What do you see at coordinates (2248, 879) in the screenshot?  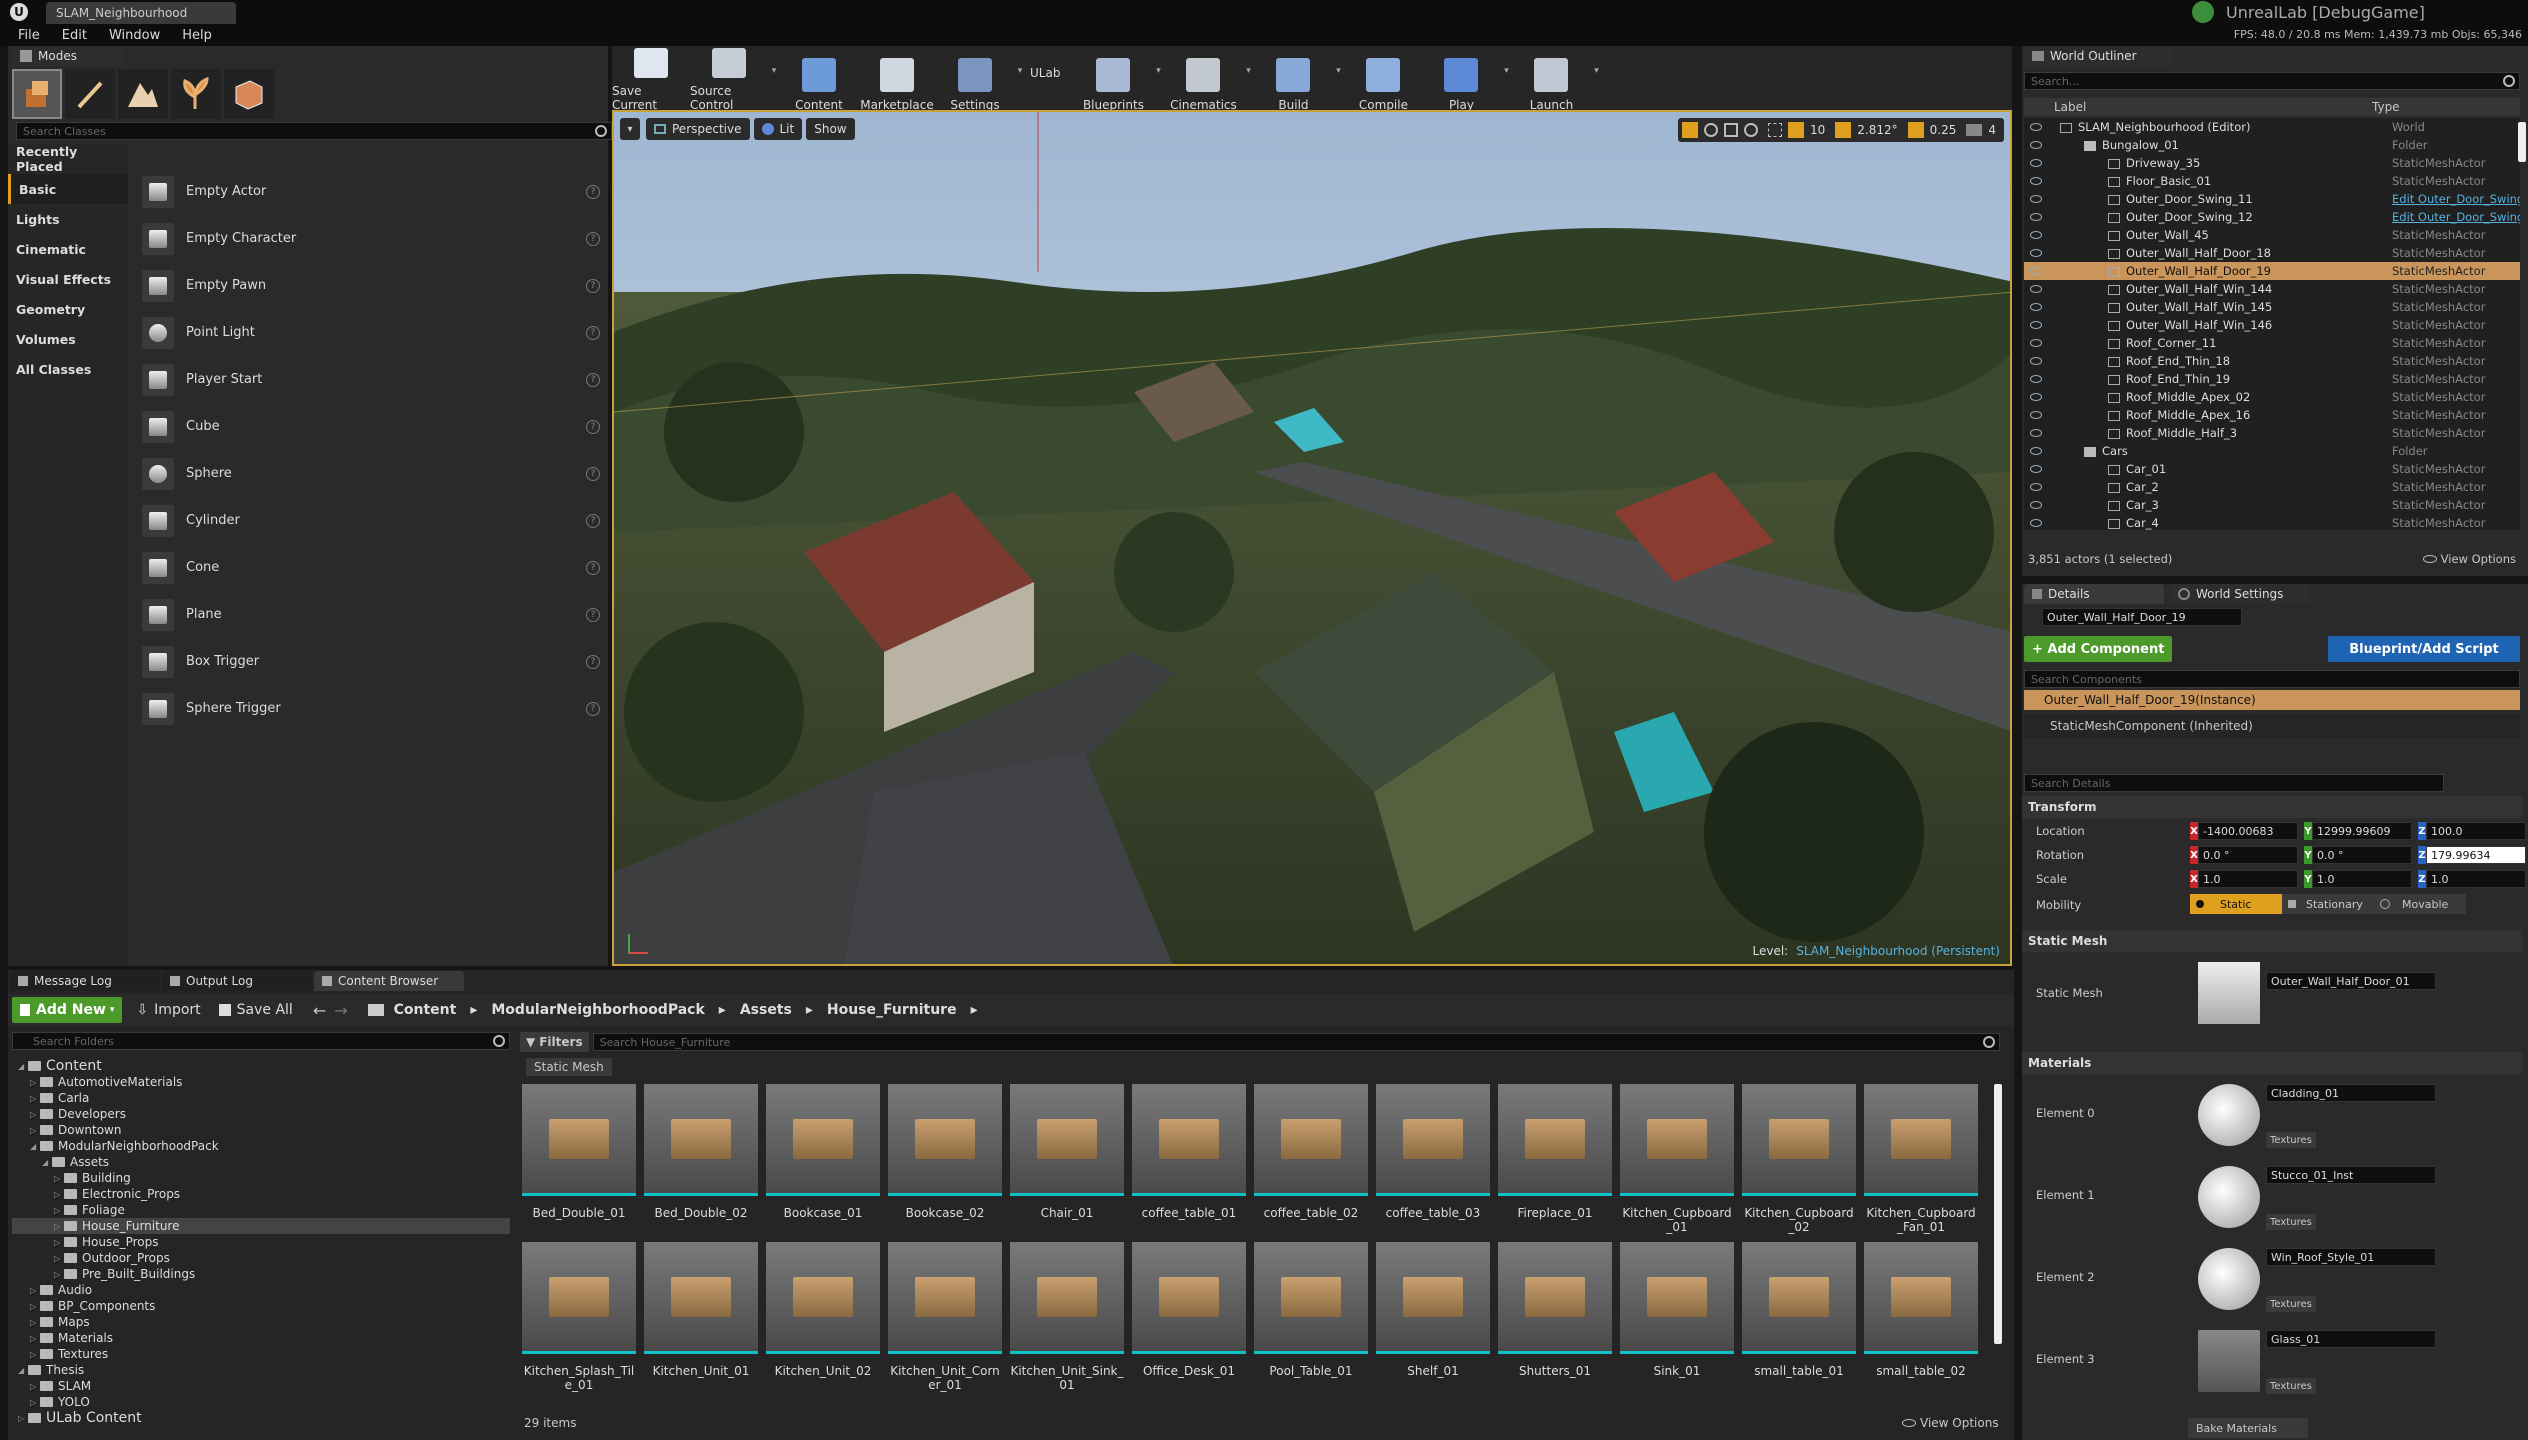 I see `scale-x-field: 1.0` at bounding box center [2248, 879].